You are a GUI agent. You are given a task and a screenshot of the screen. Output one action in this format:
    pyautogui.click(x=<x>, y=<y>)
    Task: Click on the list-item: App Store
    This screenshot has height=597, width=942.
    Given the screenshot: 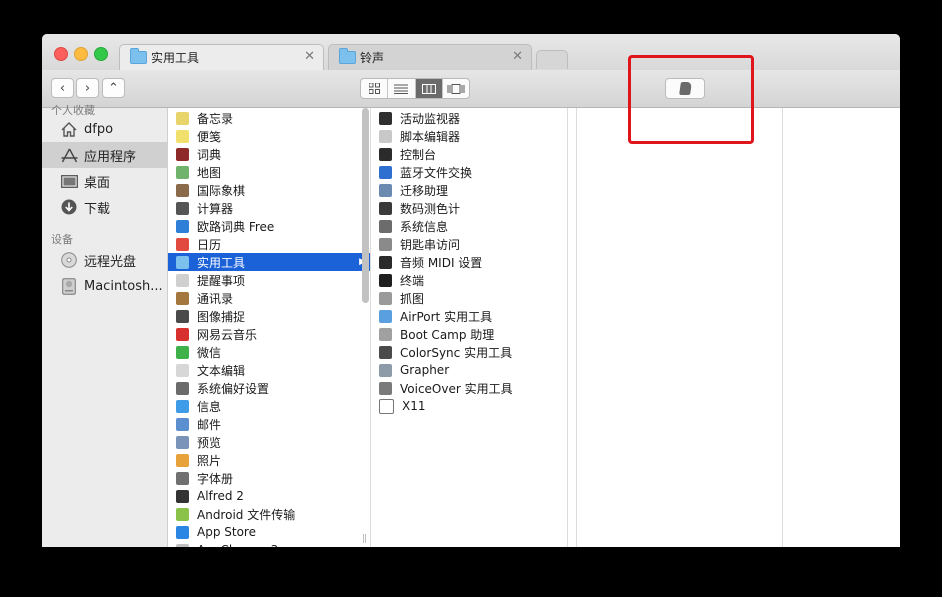 What is the action you would take?
    pyautogui.click(x=269, y=532)
    